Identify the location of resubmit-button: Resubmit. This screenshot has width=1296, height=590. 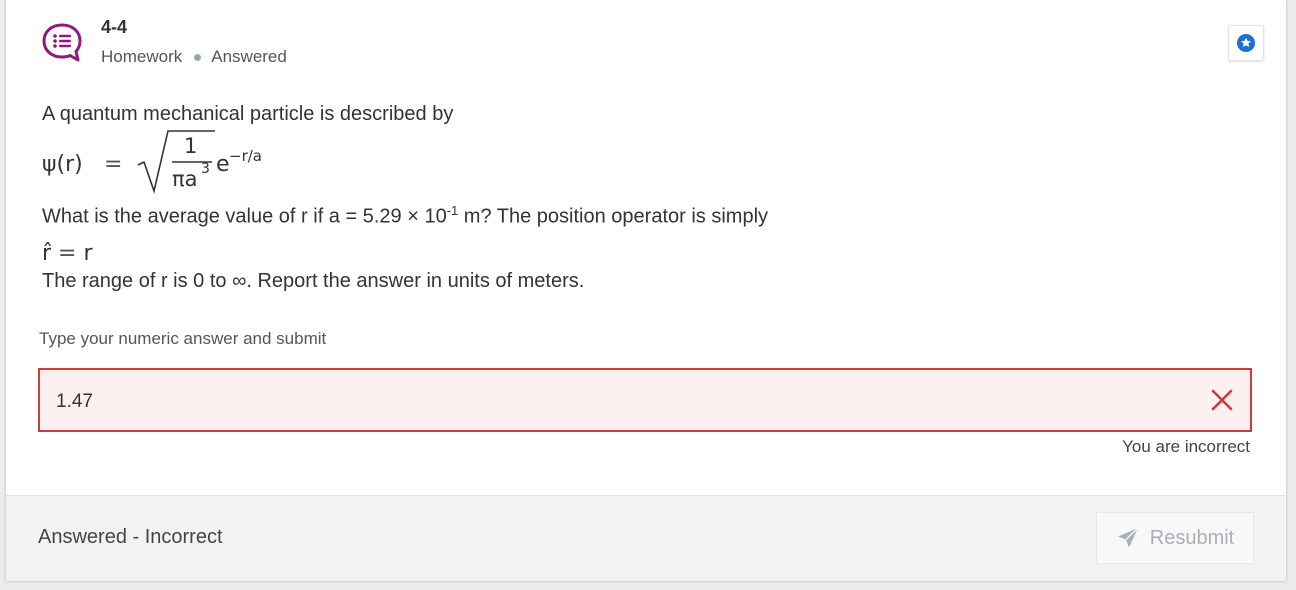
(1175, 538).